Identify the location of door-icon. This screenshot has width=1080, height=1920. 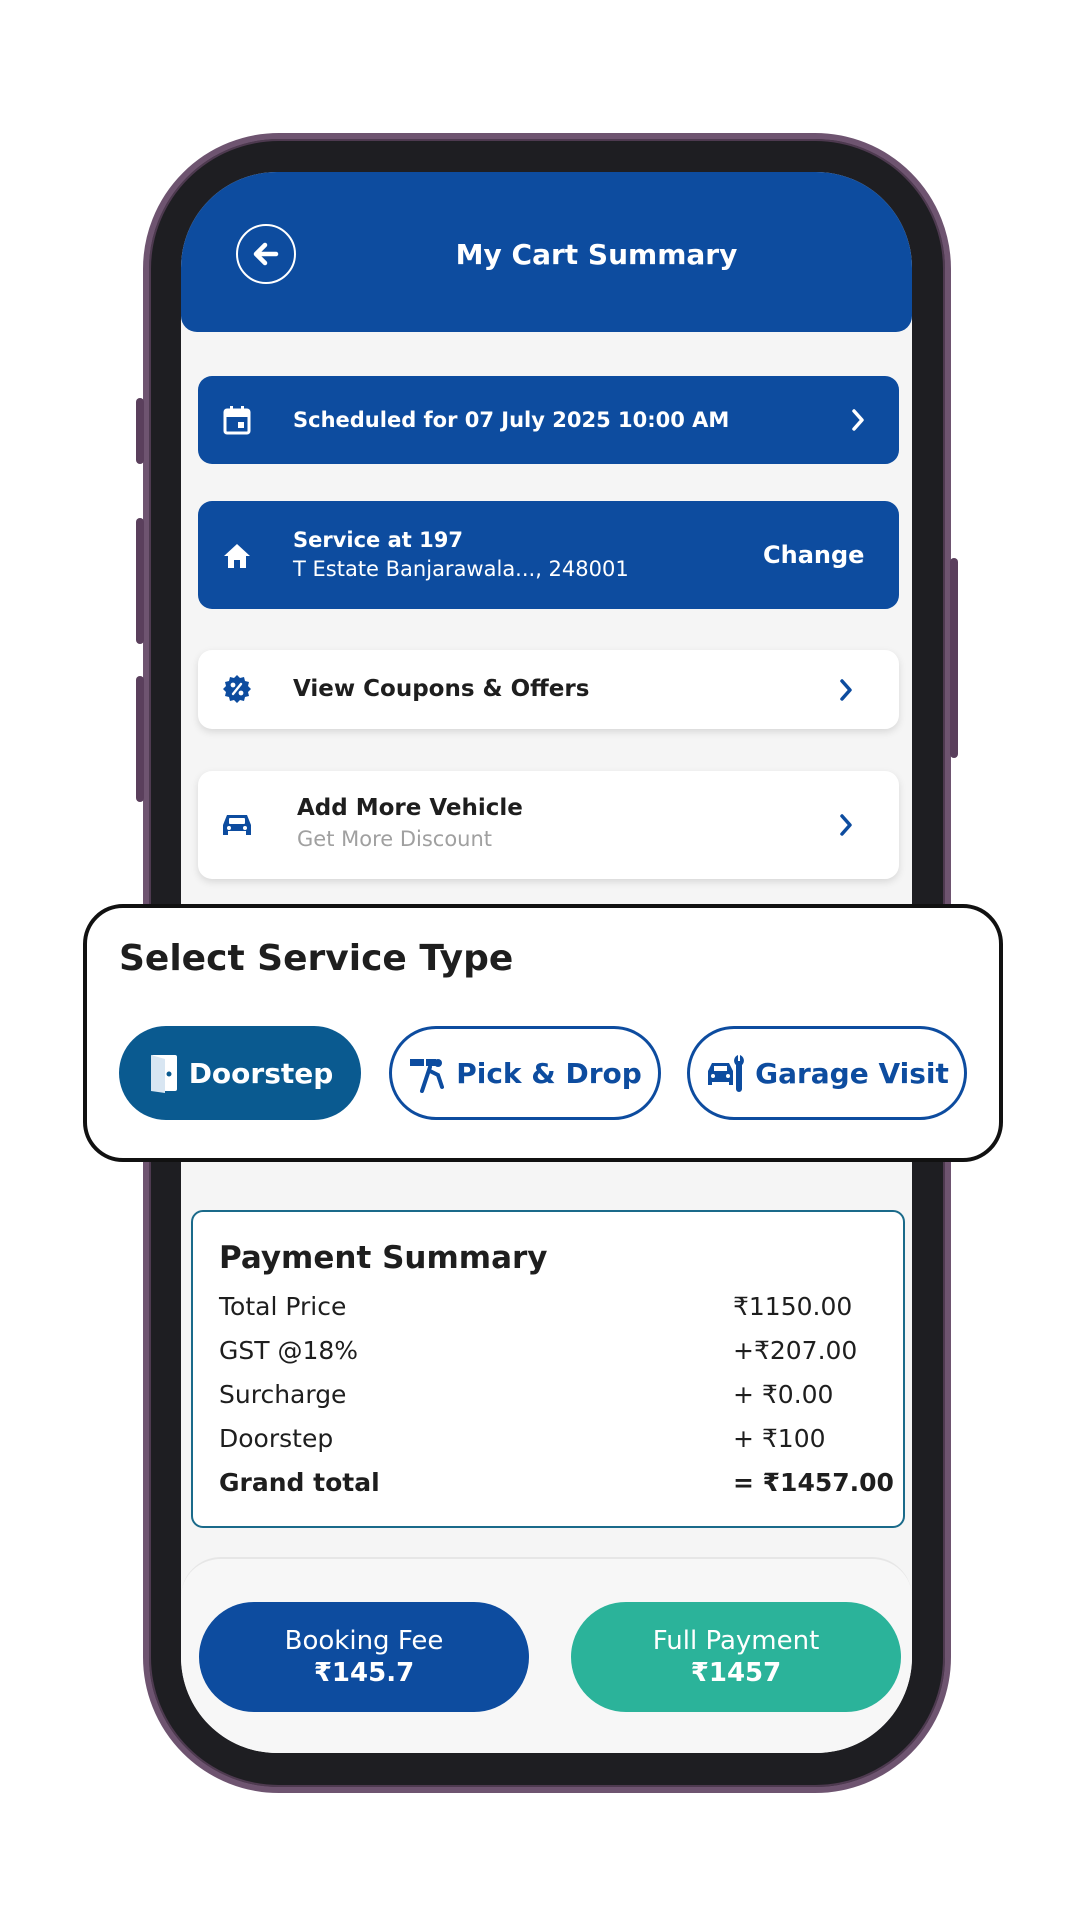
(163, 1074).